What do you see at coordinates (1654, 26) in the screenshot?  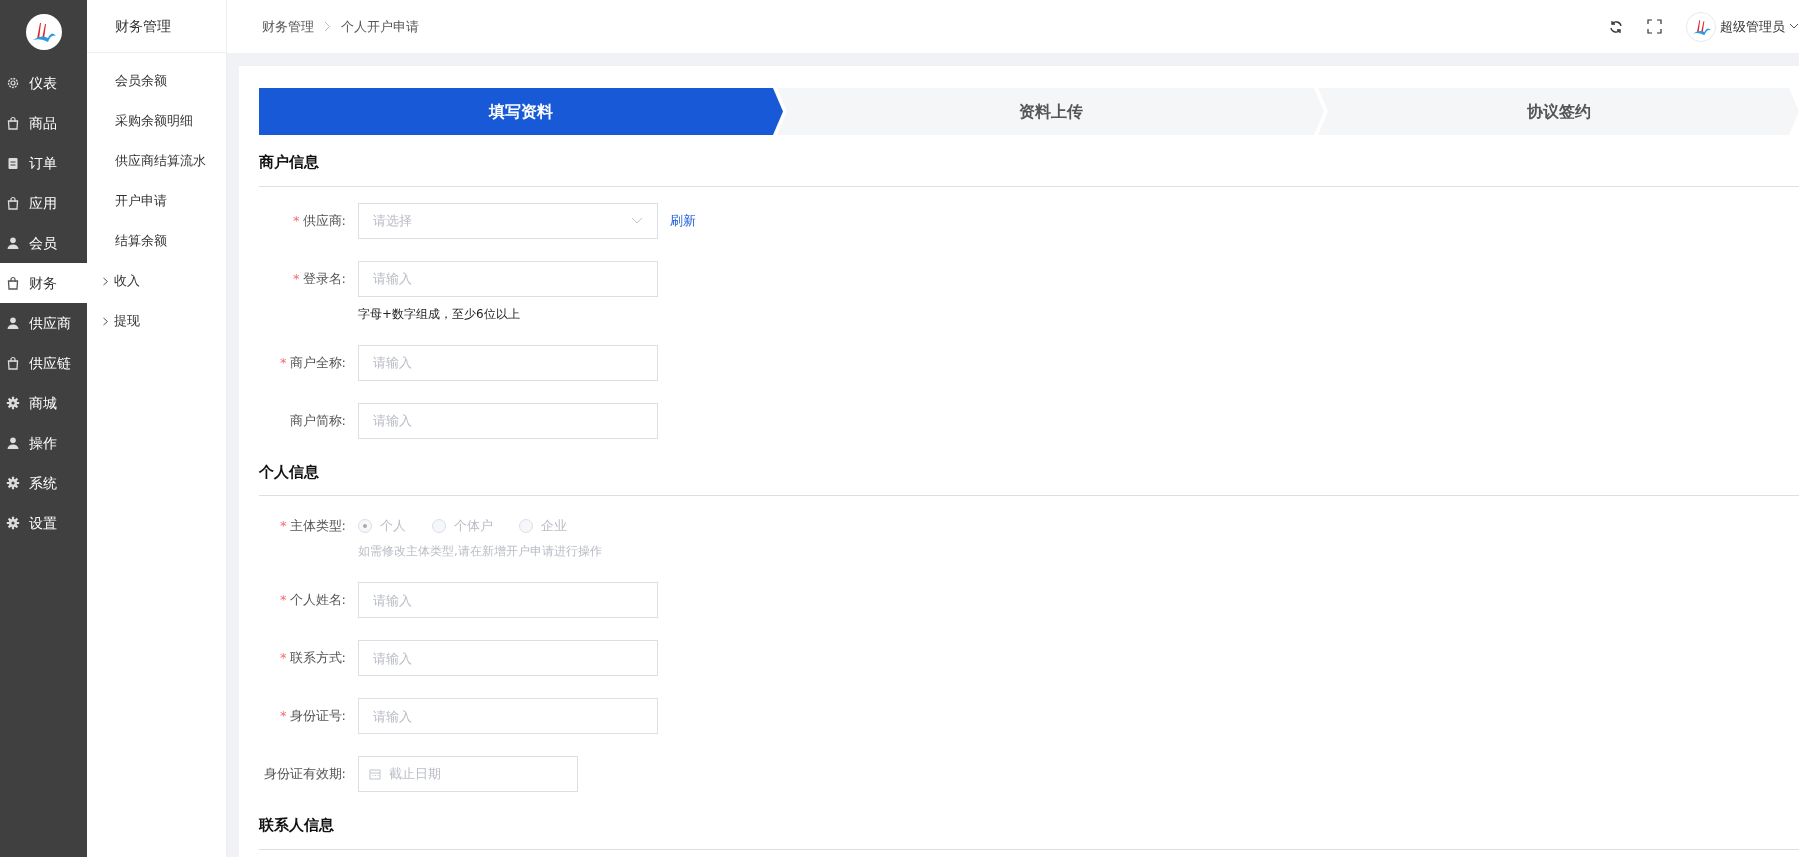 I see `fullscreen-icon` at bounding box center [1654, 26].